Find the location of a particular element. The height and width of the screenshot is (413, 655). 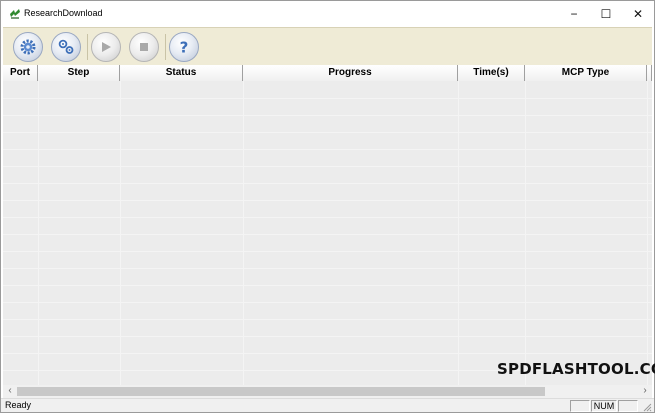

settings-button is located at coordinates (66, 47).